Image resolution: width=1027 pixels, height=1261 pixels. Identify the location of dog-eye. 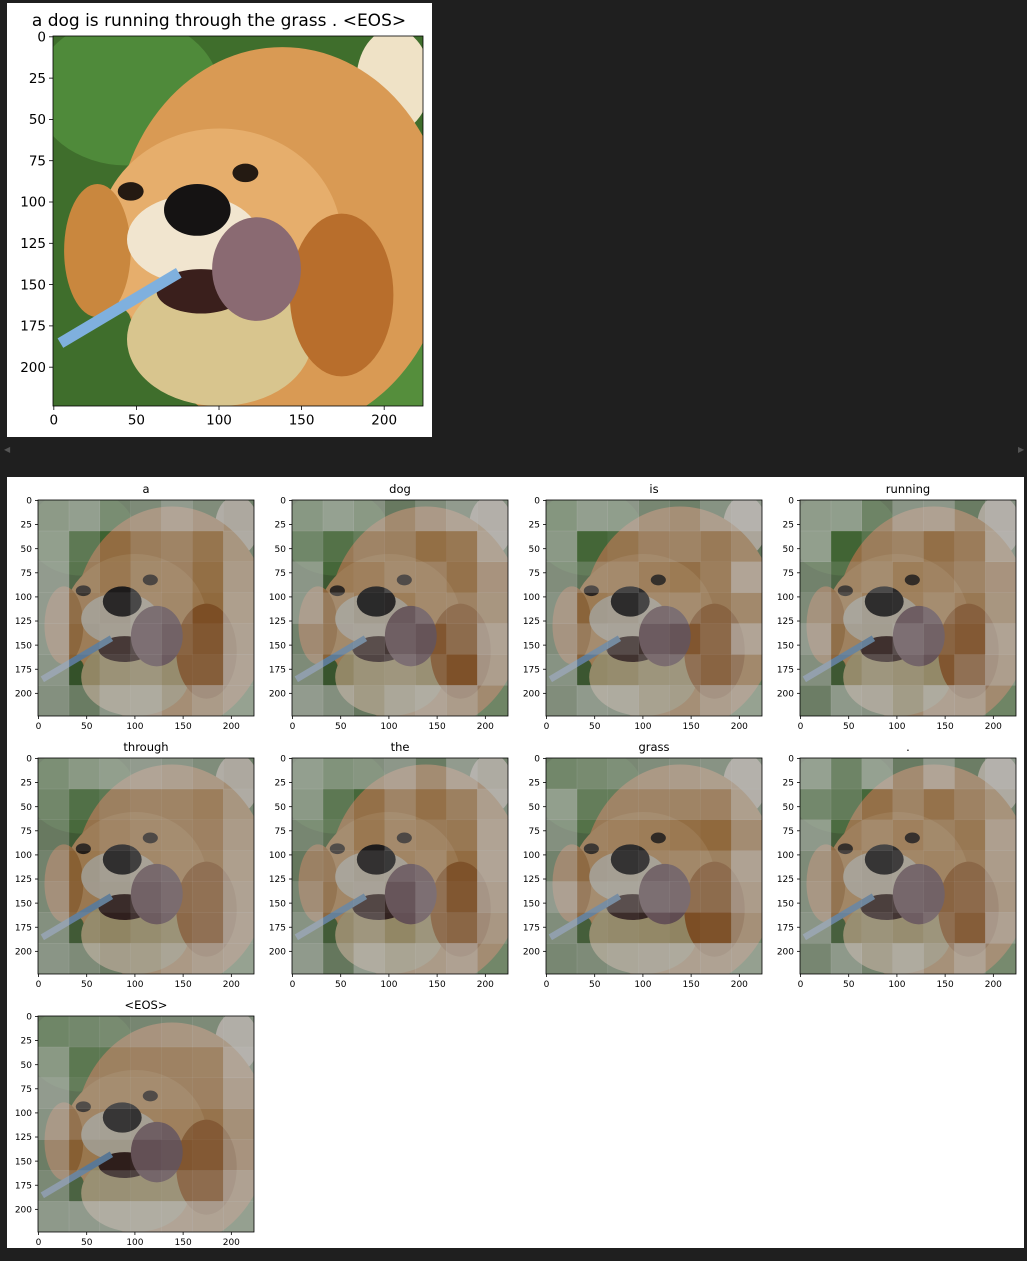
(245, 173).